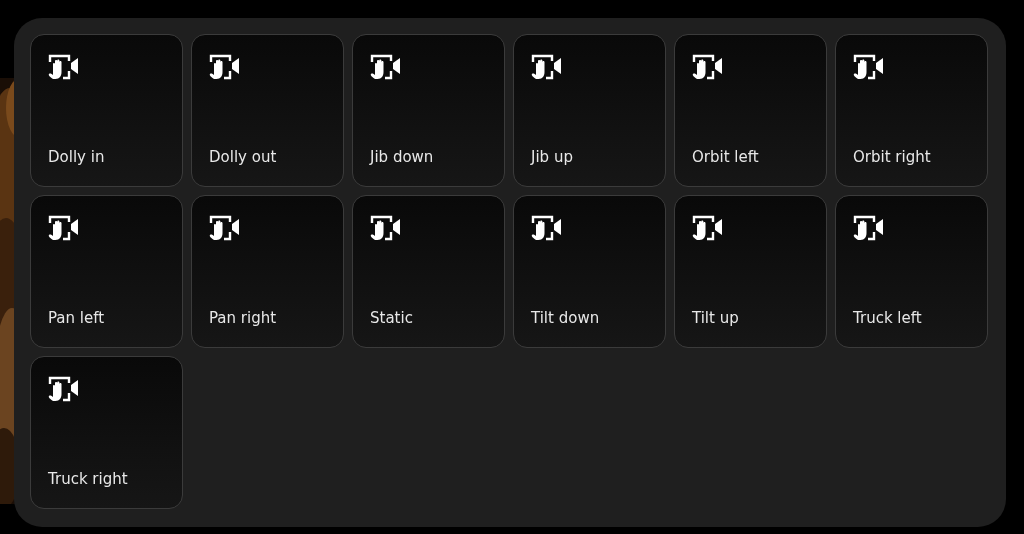 The height and width of the screenshot is (534, 1024). I want to click on preset-card: Pan right, so click(267, 271).